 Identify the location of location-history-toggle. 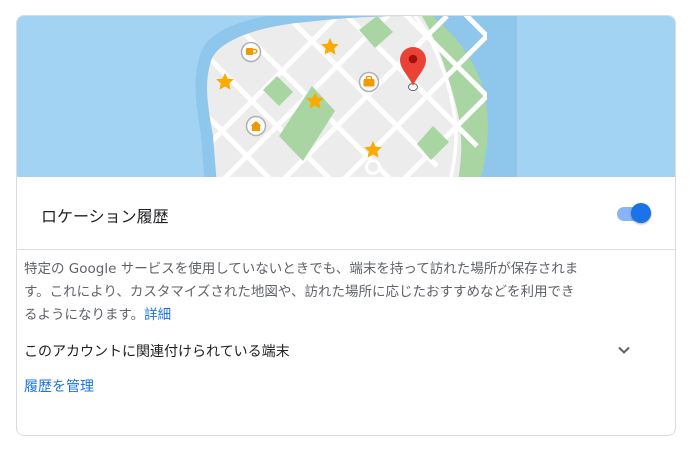
(634, 213).